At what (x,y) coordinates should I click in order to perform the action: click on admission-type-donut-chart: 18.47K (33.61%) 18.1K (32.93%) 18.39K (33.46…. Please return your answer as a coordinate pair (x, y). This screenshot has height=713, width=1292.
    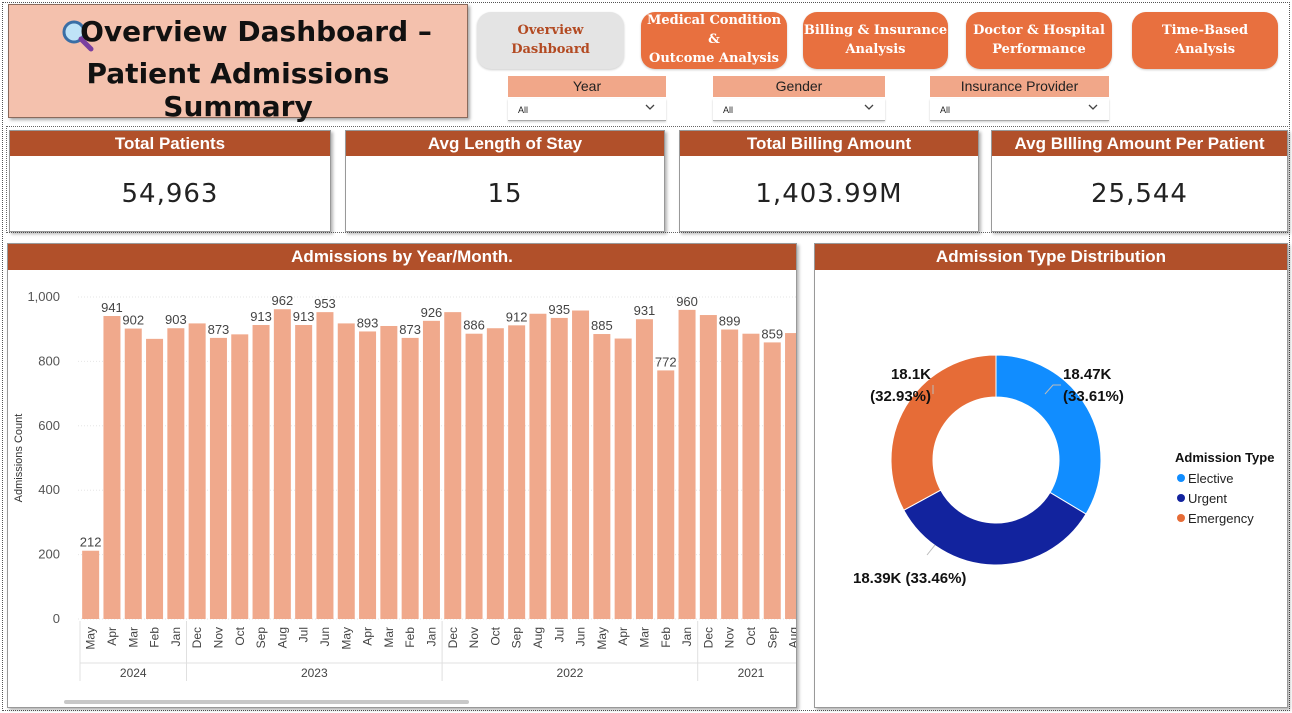
    Looking at the image, I should click on (1063, 470).